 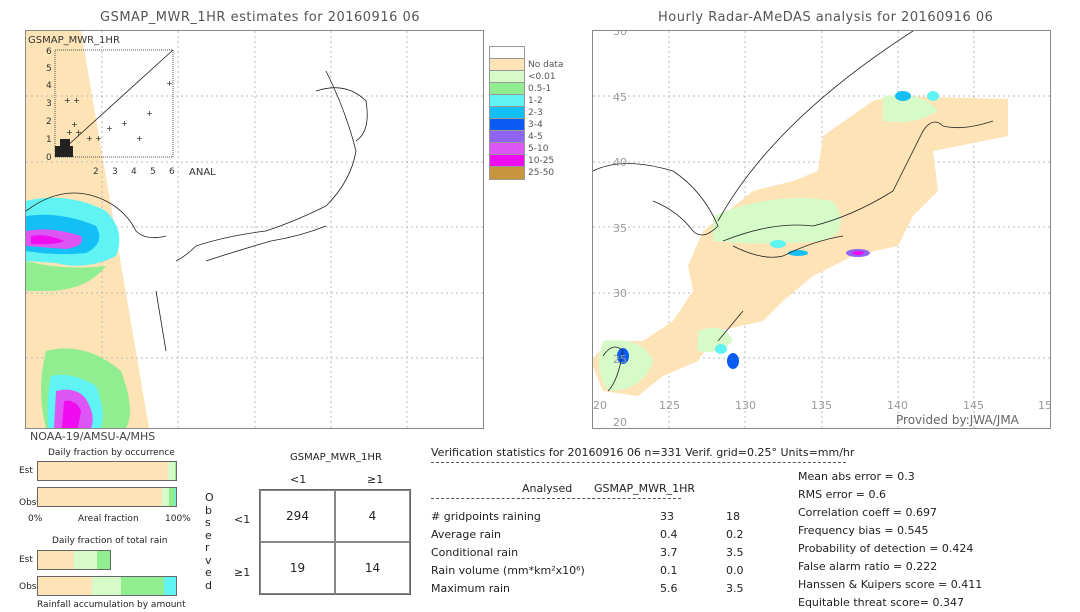 What do you see at coordinates (669, 570) in the screenshot?
I see `stat-analysed: 0.1` at bounding box center [669, 570].